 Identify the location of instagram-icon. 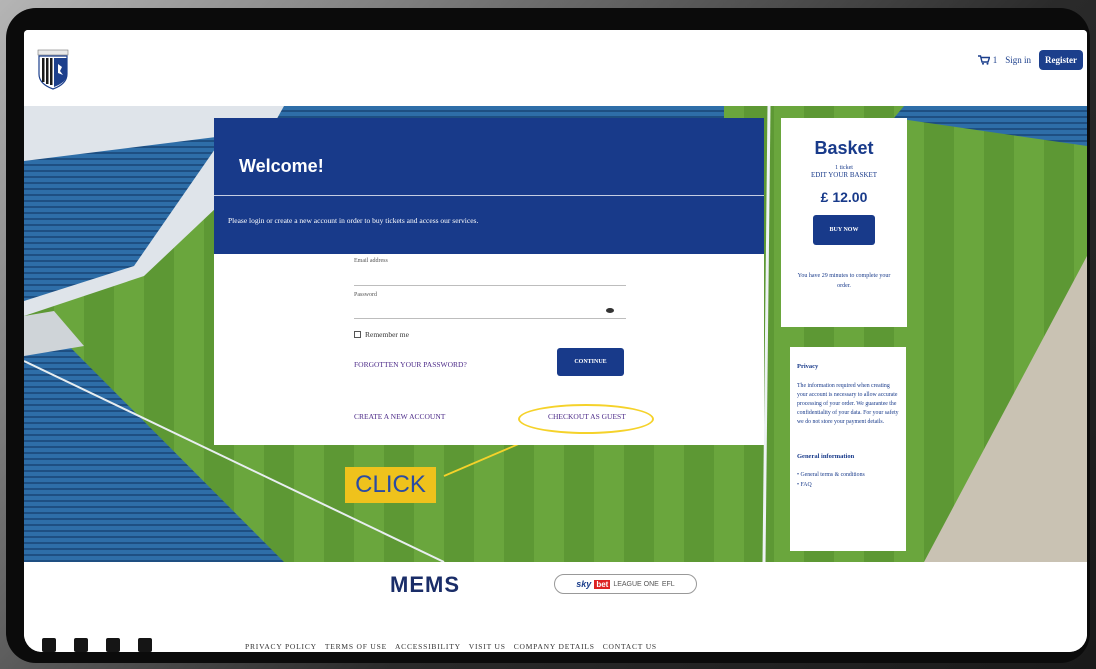
(145, 645).